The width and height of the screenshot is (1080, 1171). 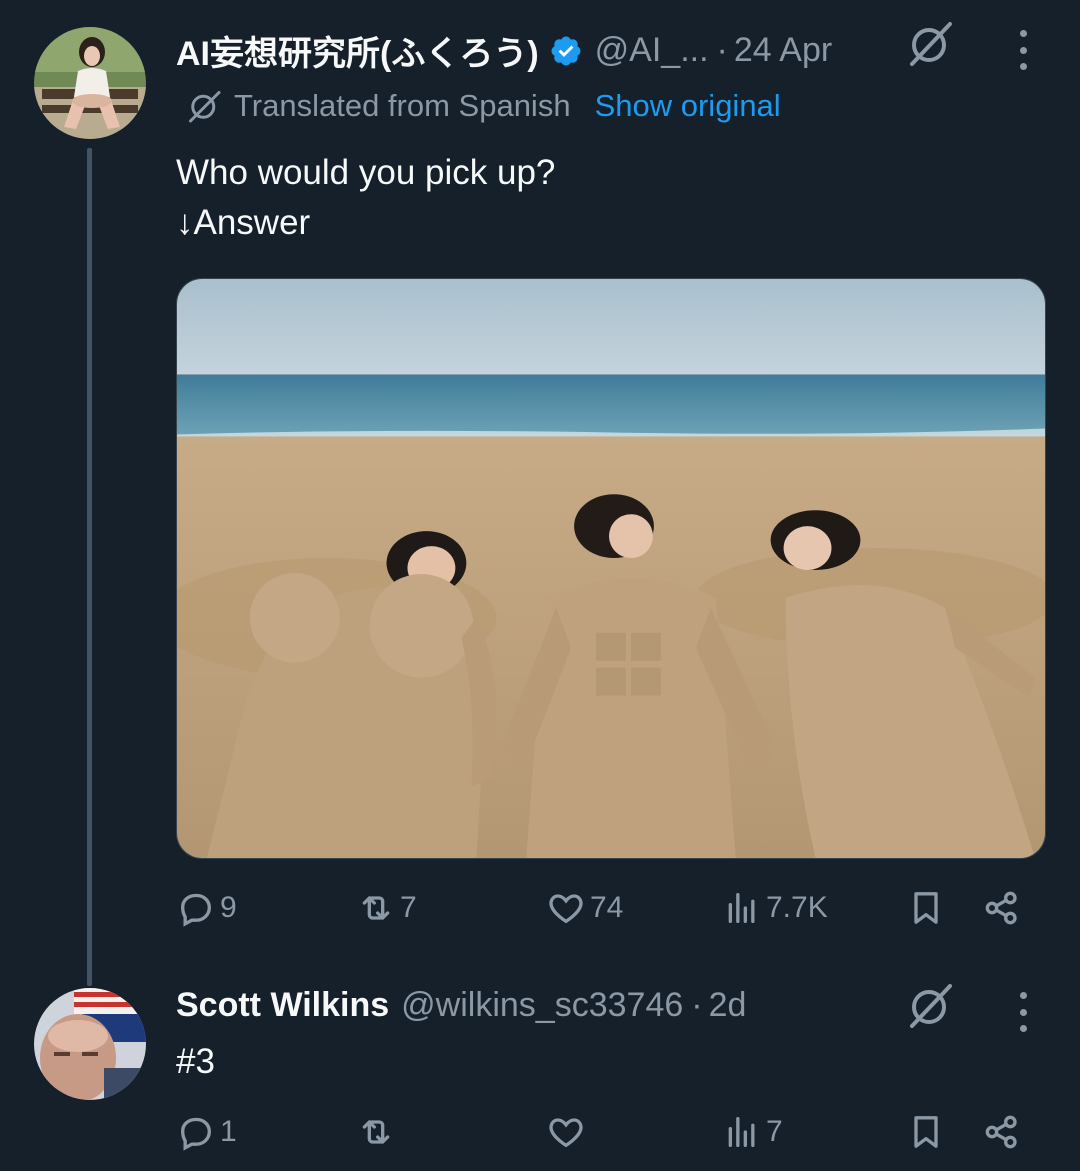 I want to click on tweet-header: AI妄想研究所(ふくろう) @AI_... · 24 Apr, so click(x=504, y=50).